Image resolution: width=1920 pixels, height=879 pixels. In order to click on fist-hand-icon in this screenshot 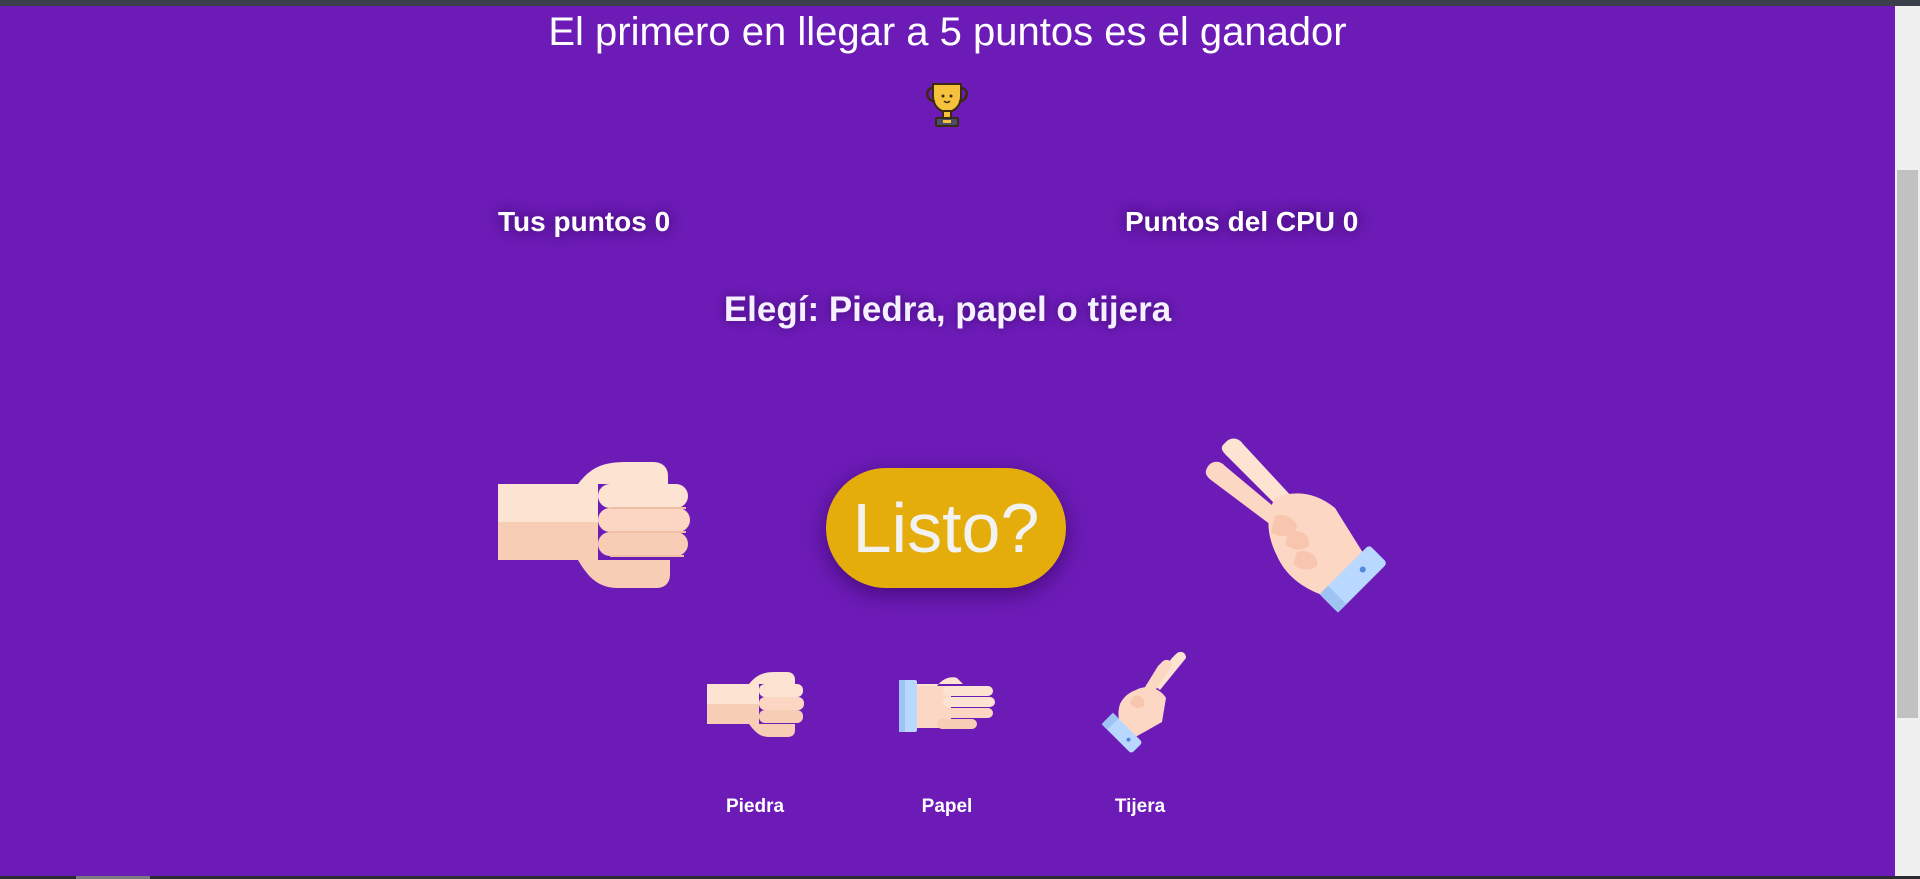, I will do `click(598, 527)`.